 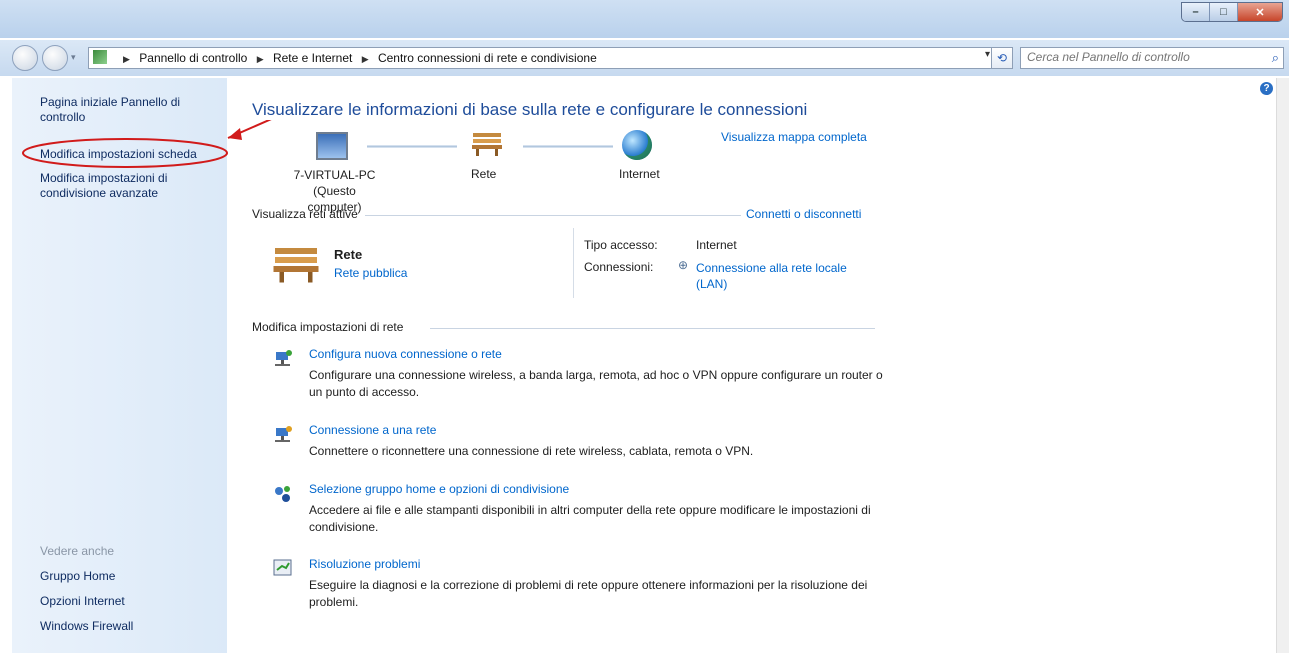 I want to click on history-dropdown-icon: ▾, so click(x=73, y=57).